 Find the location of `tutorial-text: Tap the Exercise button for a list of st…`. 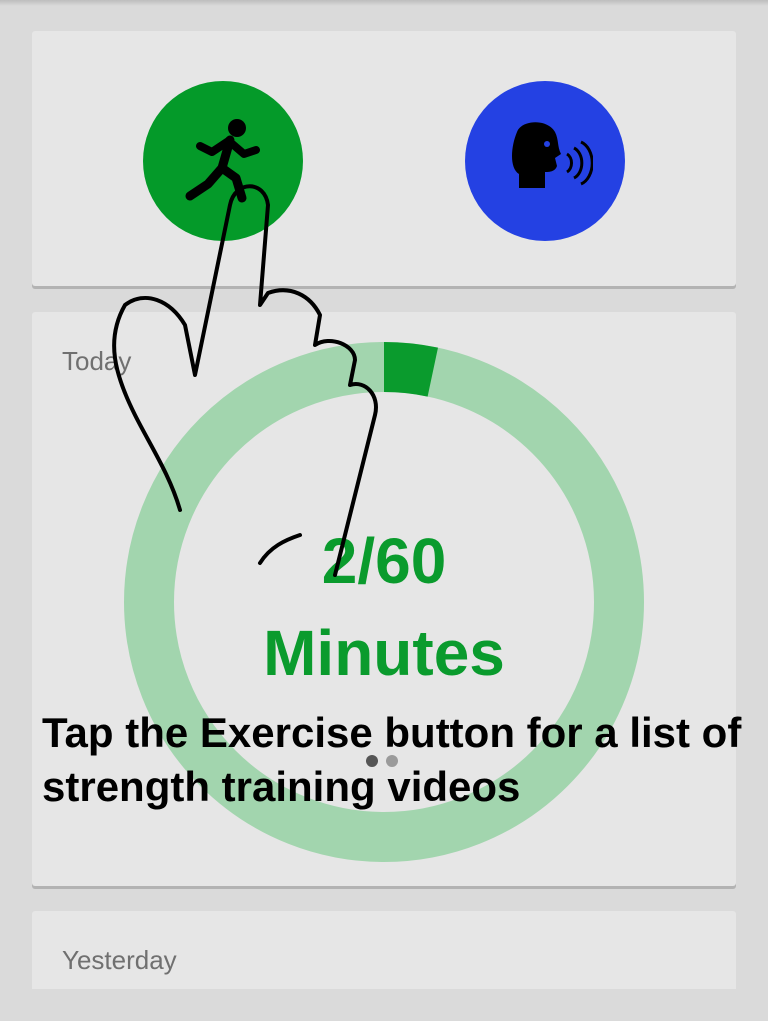

tutorial-text: Tap the Exercise button for a list of st… is located at coordinates (392, 759).